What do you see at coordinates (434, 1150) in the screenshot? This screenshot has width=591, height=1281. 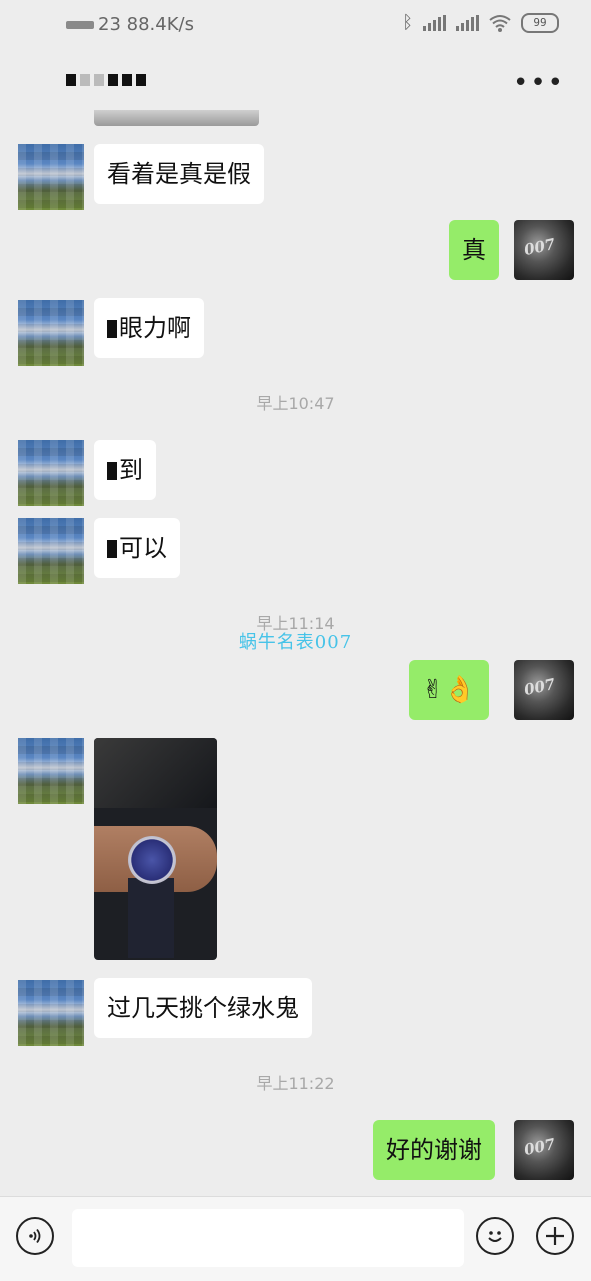 I see `message-bubble: 好的谢谢` at bounding box center [434, 1150].